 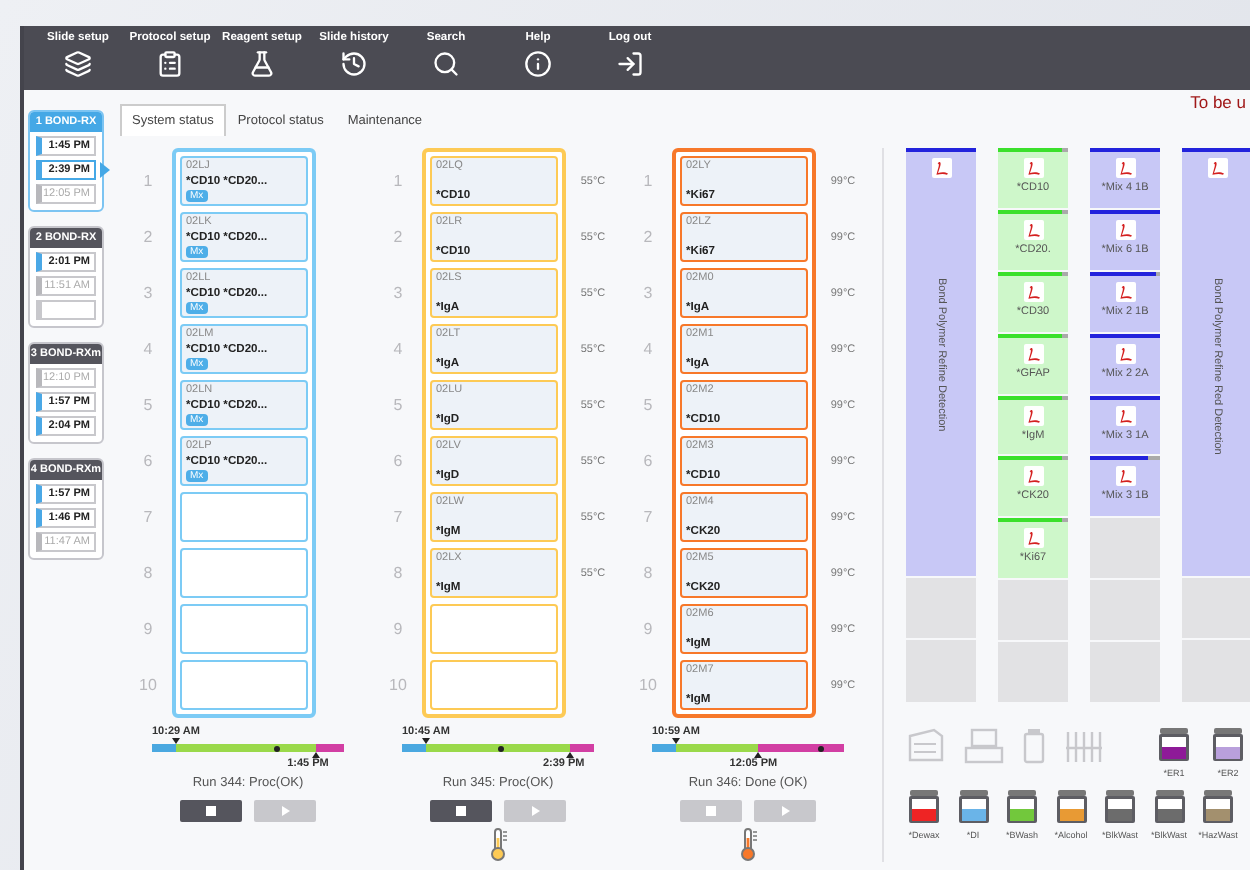 I want to click on history-icon, so click(x=354, y=64).